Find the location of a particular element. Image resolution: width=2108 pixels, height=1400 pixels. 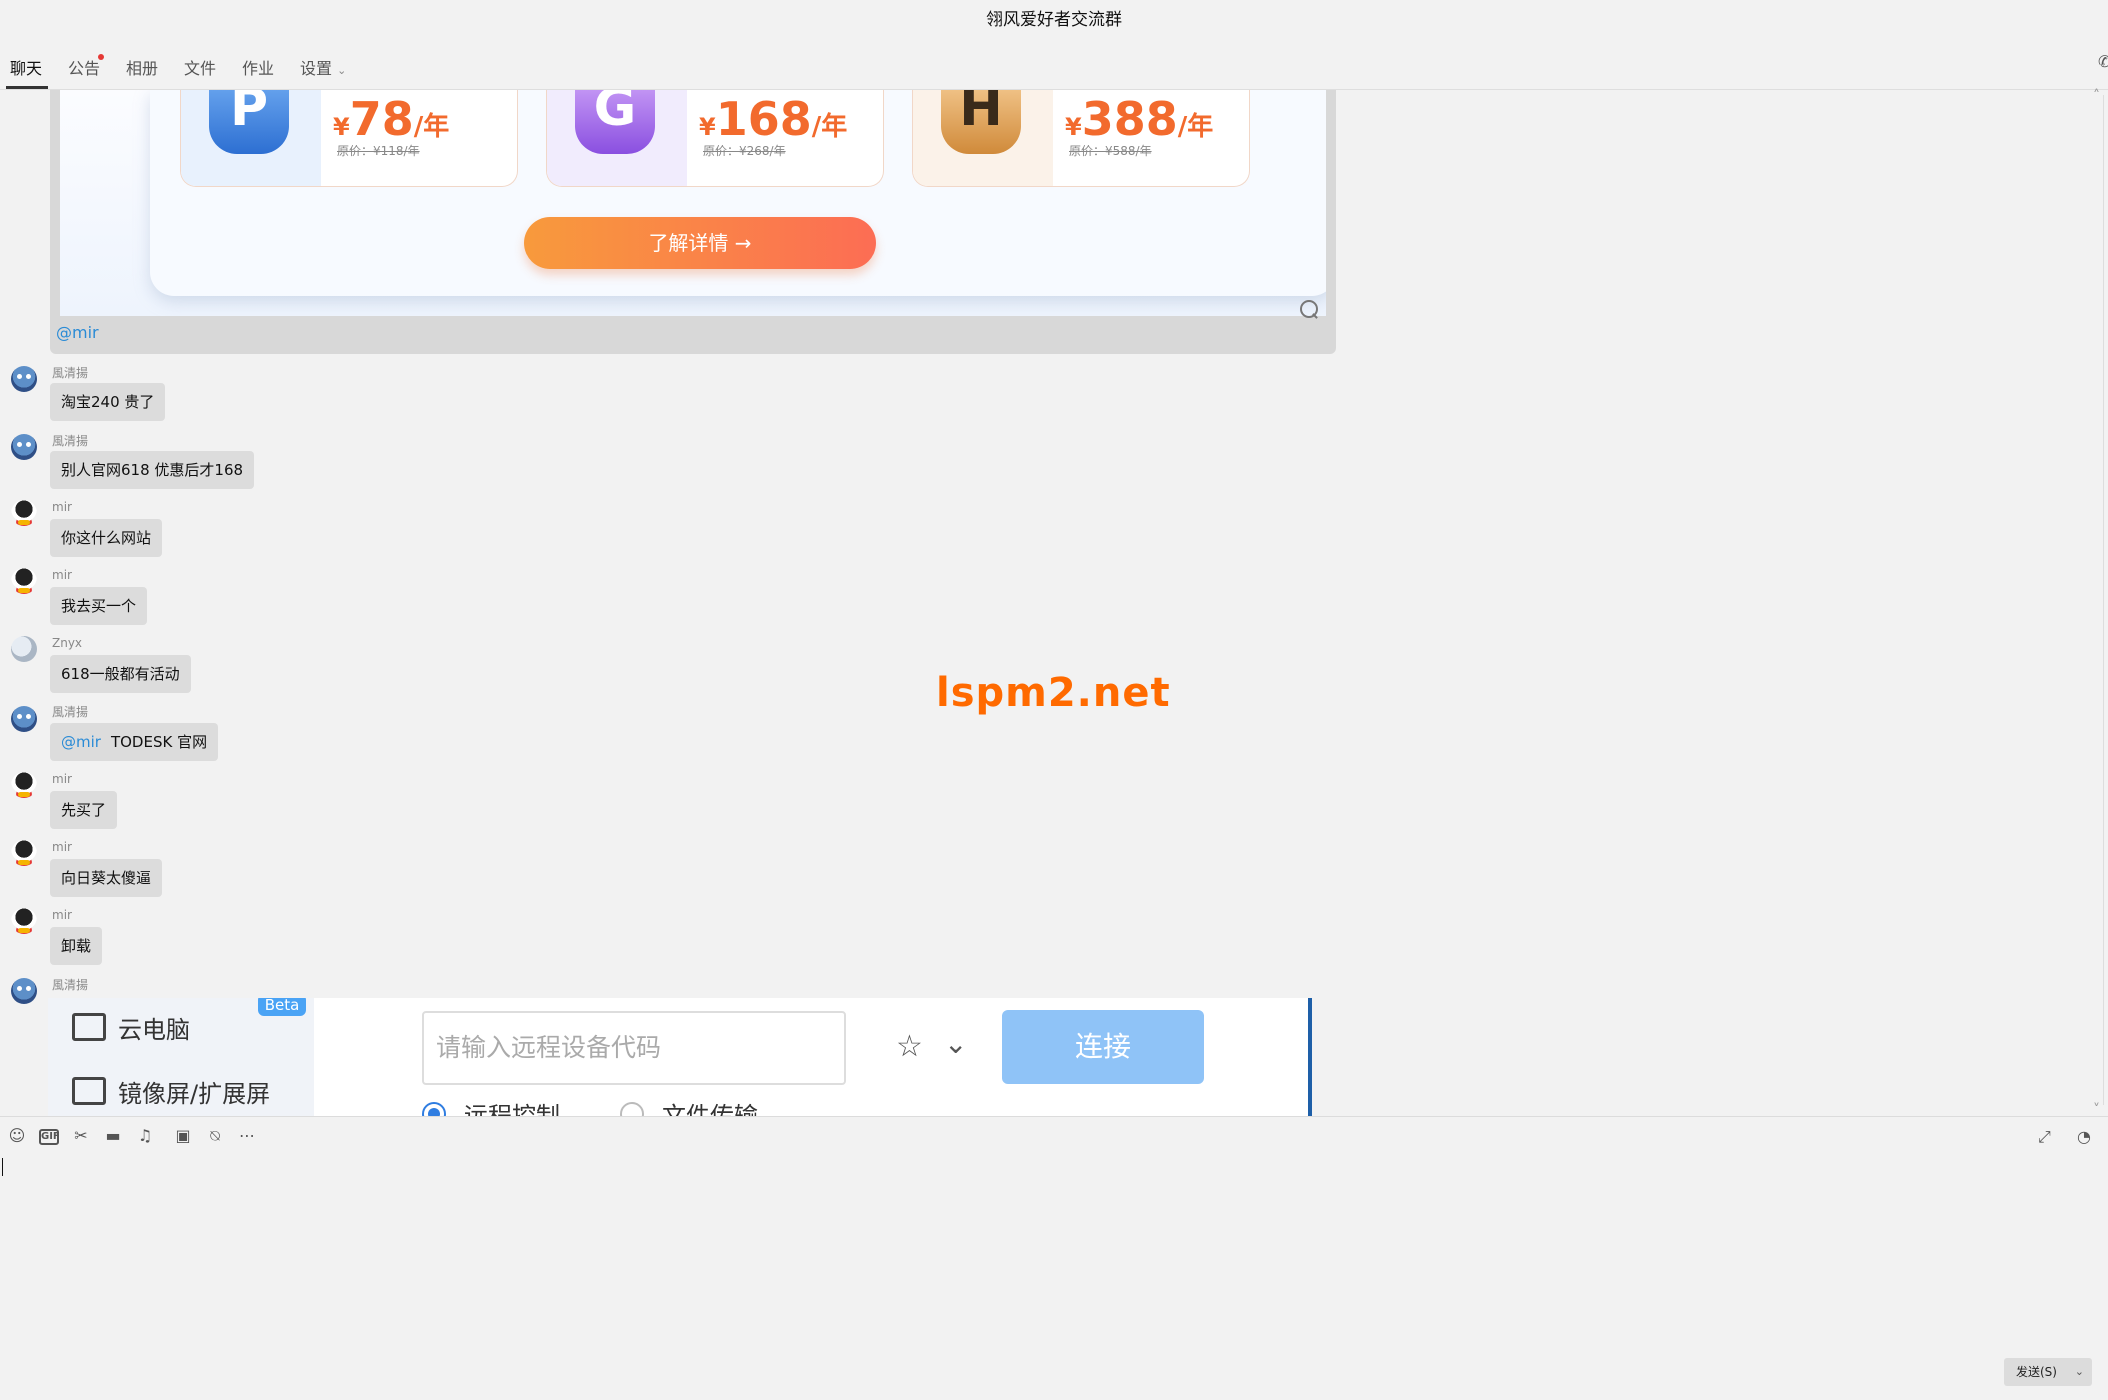

plan-original-price: 原价：¥268/年 is located at coordinates (744, 151).